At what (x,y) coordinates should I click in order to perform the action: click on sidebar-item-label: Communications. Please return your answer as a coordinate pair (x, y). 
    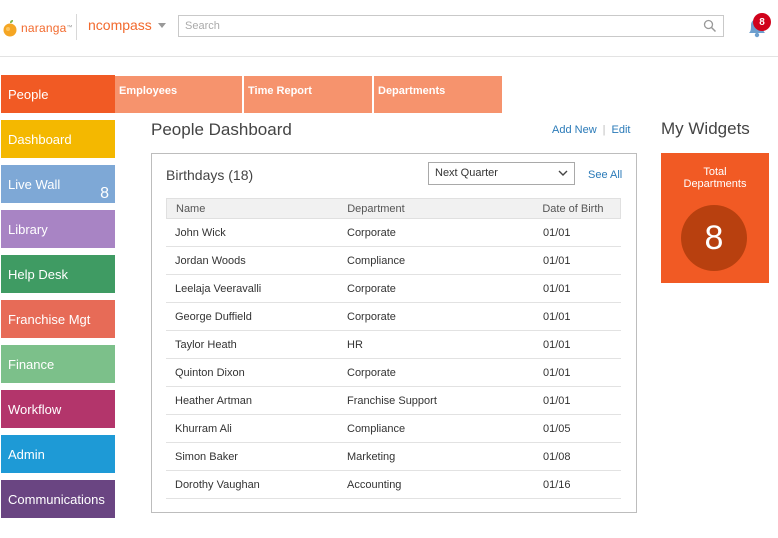
    Looking at the image, I should click on (56, 499).